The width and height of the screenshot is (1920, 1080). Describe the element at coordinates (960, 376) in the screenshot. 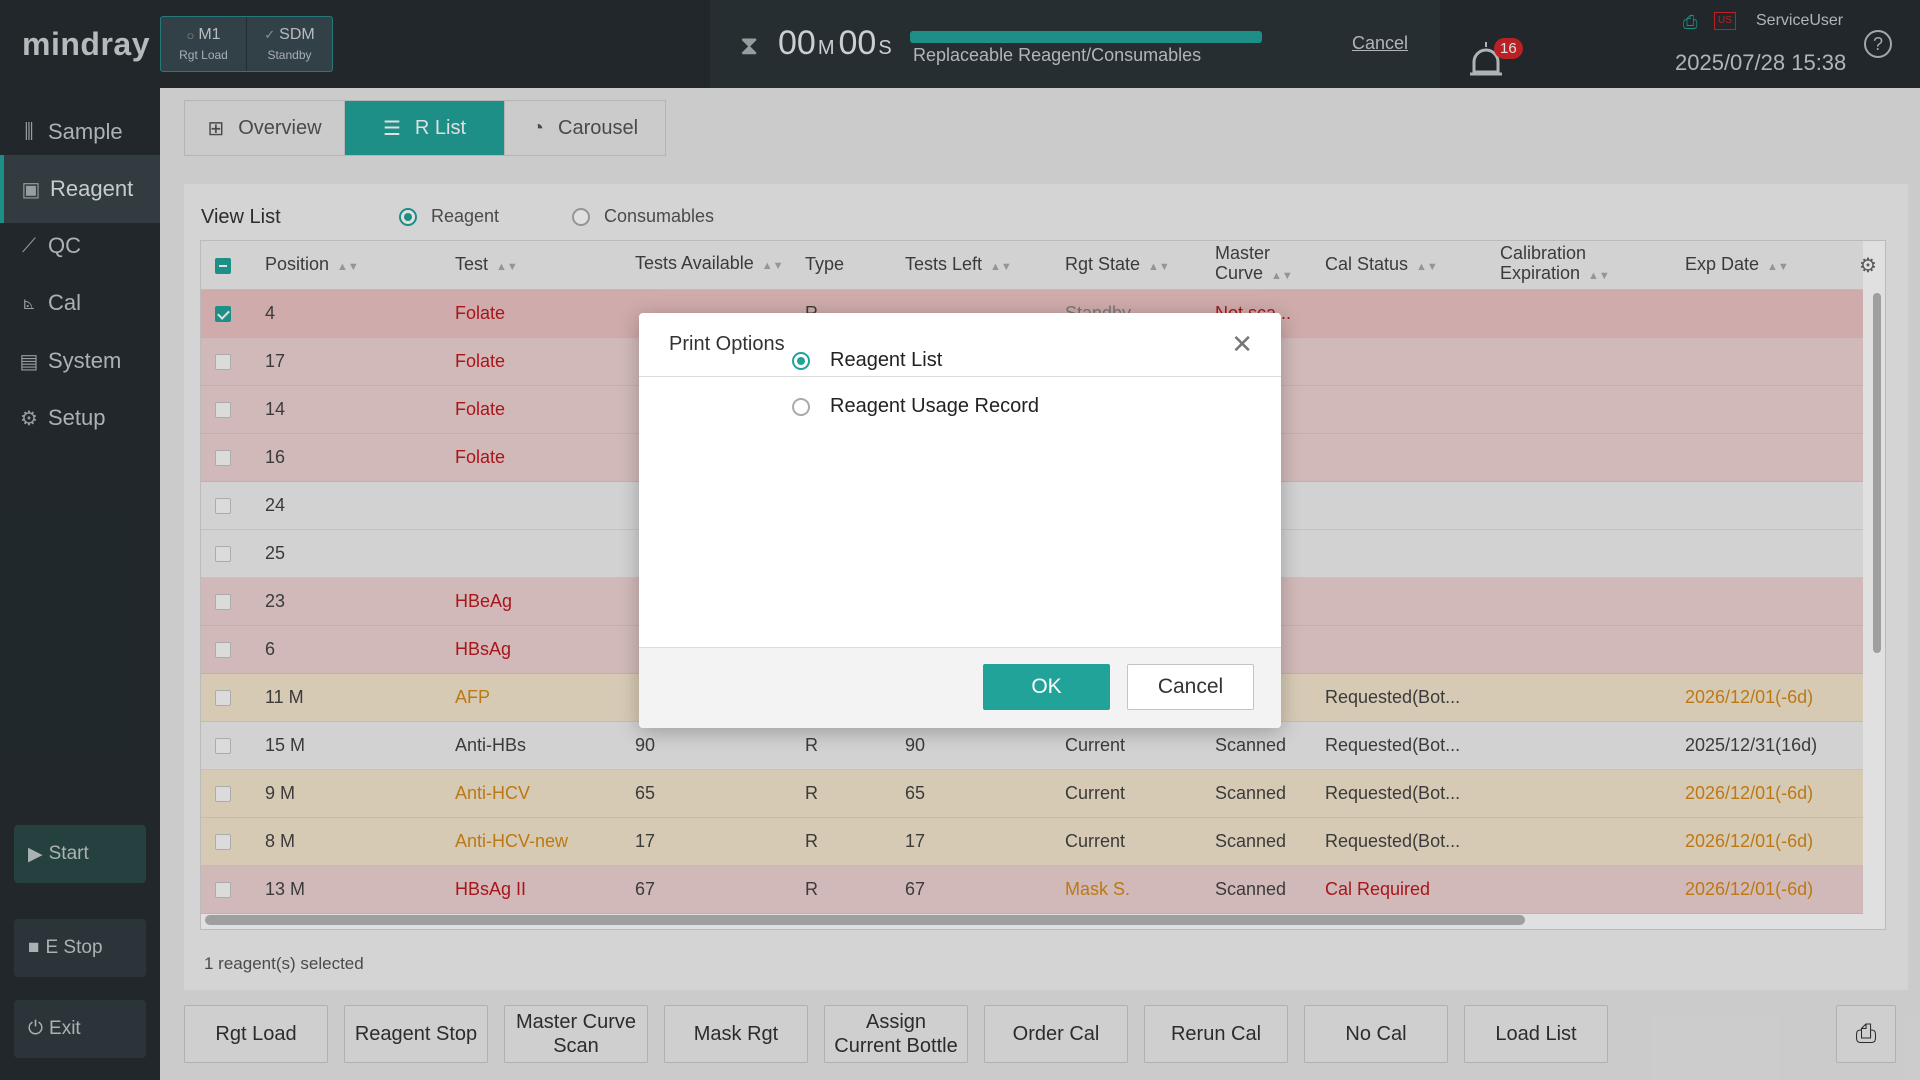

I see `divider` at that location.